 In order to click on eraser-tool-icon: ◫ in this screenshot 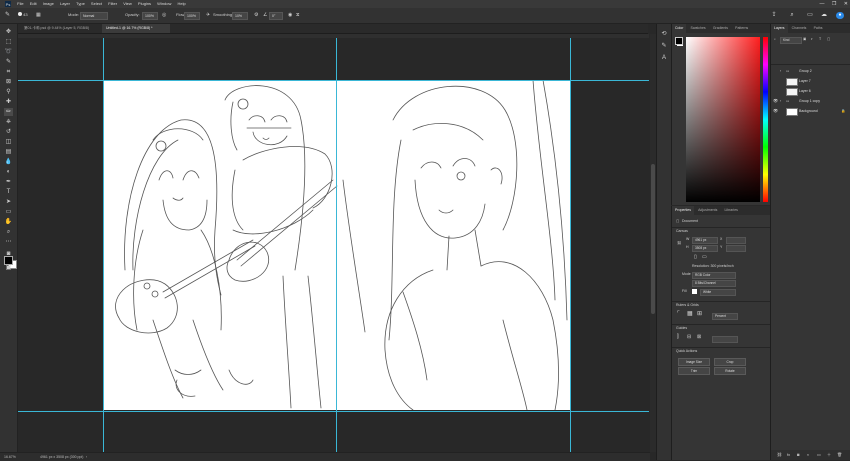, I will do `click(8, 142)`.